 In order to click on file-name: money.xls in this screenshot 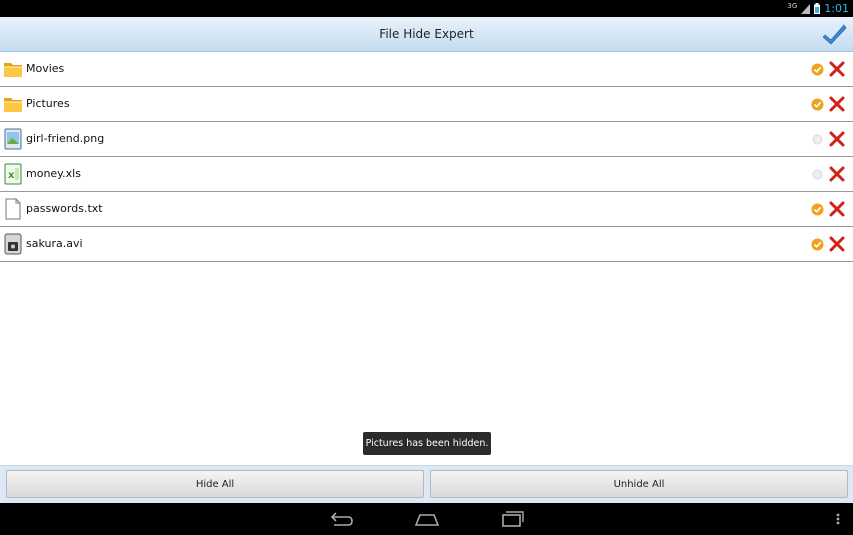, I will do `click(53, 173)`.